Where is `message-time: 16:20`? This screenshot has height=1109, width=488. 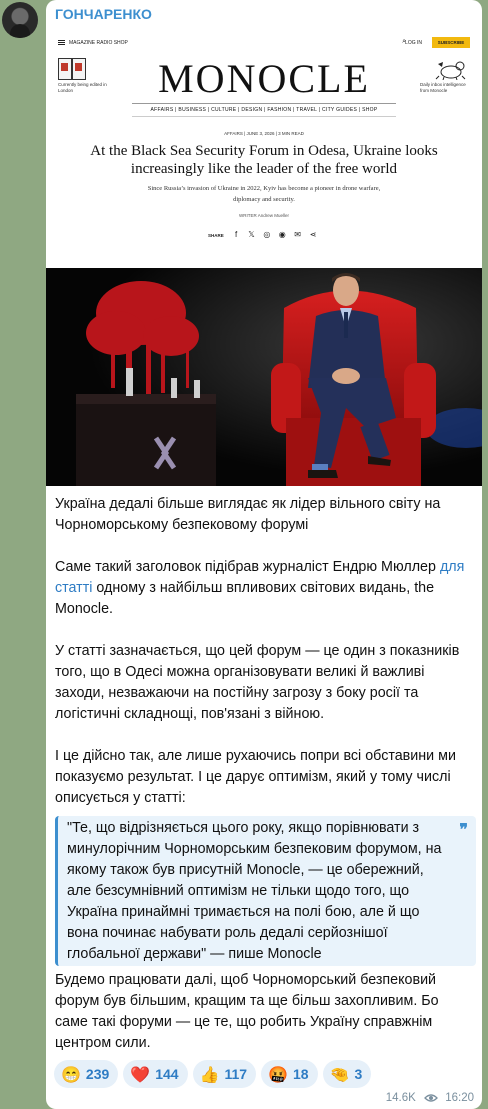
message-time: 16:20 is located at coordinates (459, 1098).